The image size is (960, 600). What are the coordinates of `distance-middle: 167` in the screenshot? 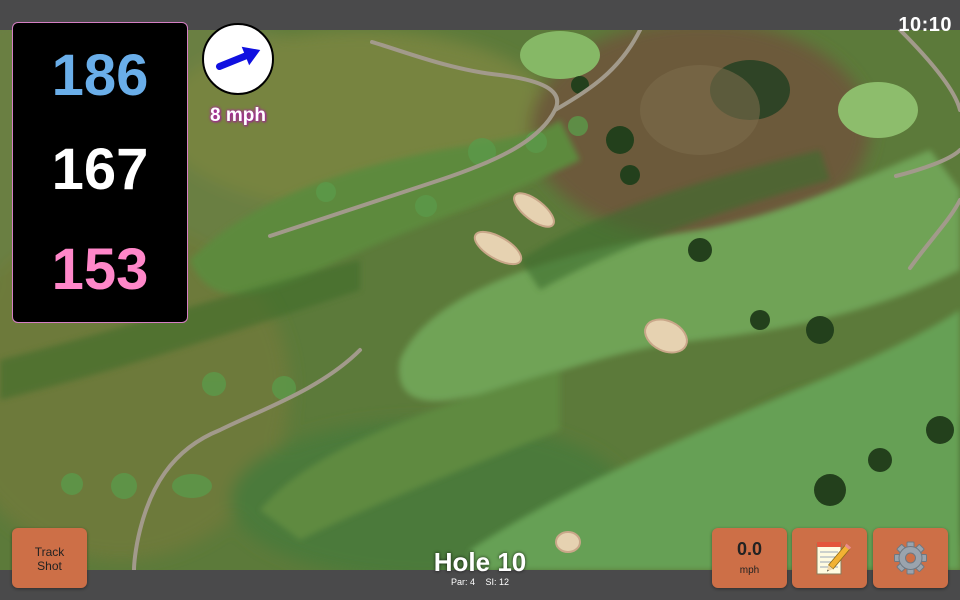 It's located at (100, 169).